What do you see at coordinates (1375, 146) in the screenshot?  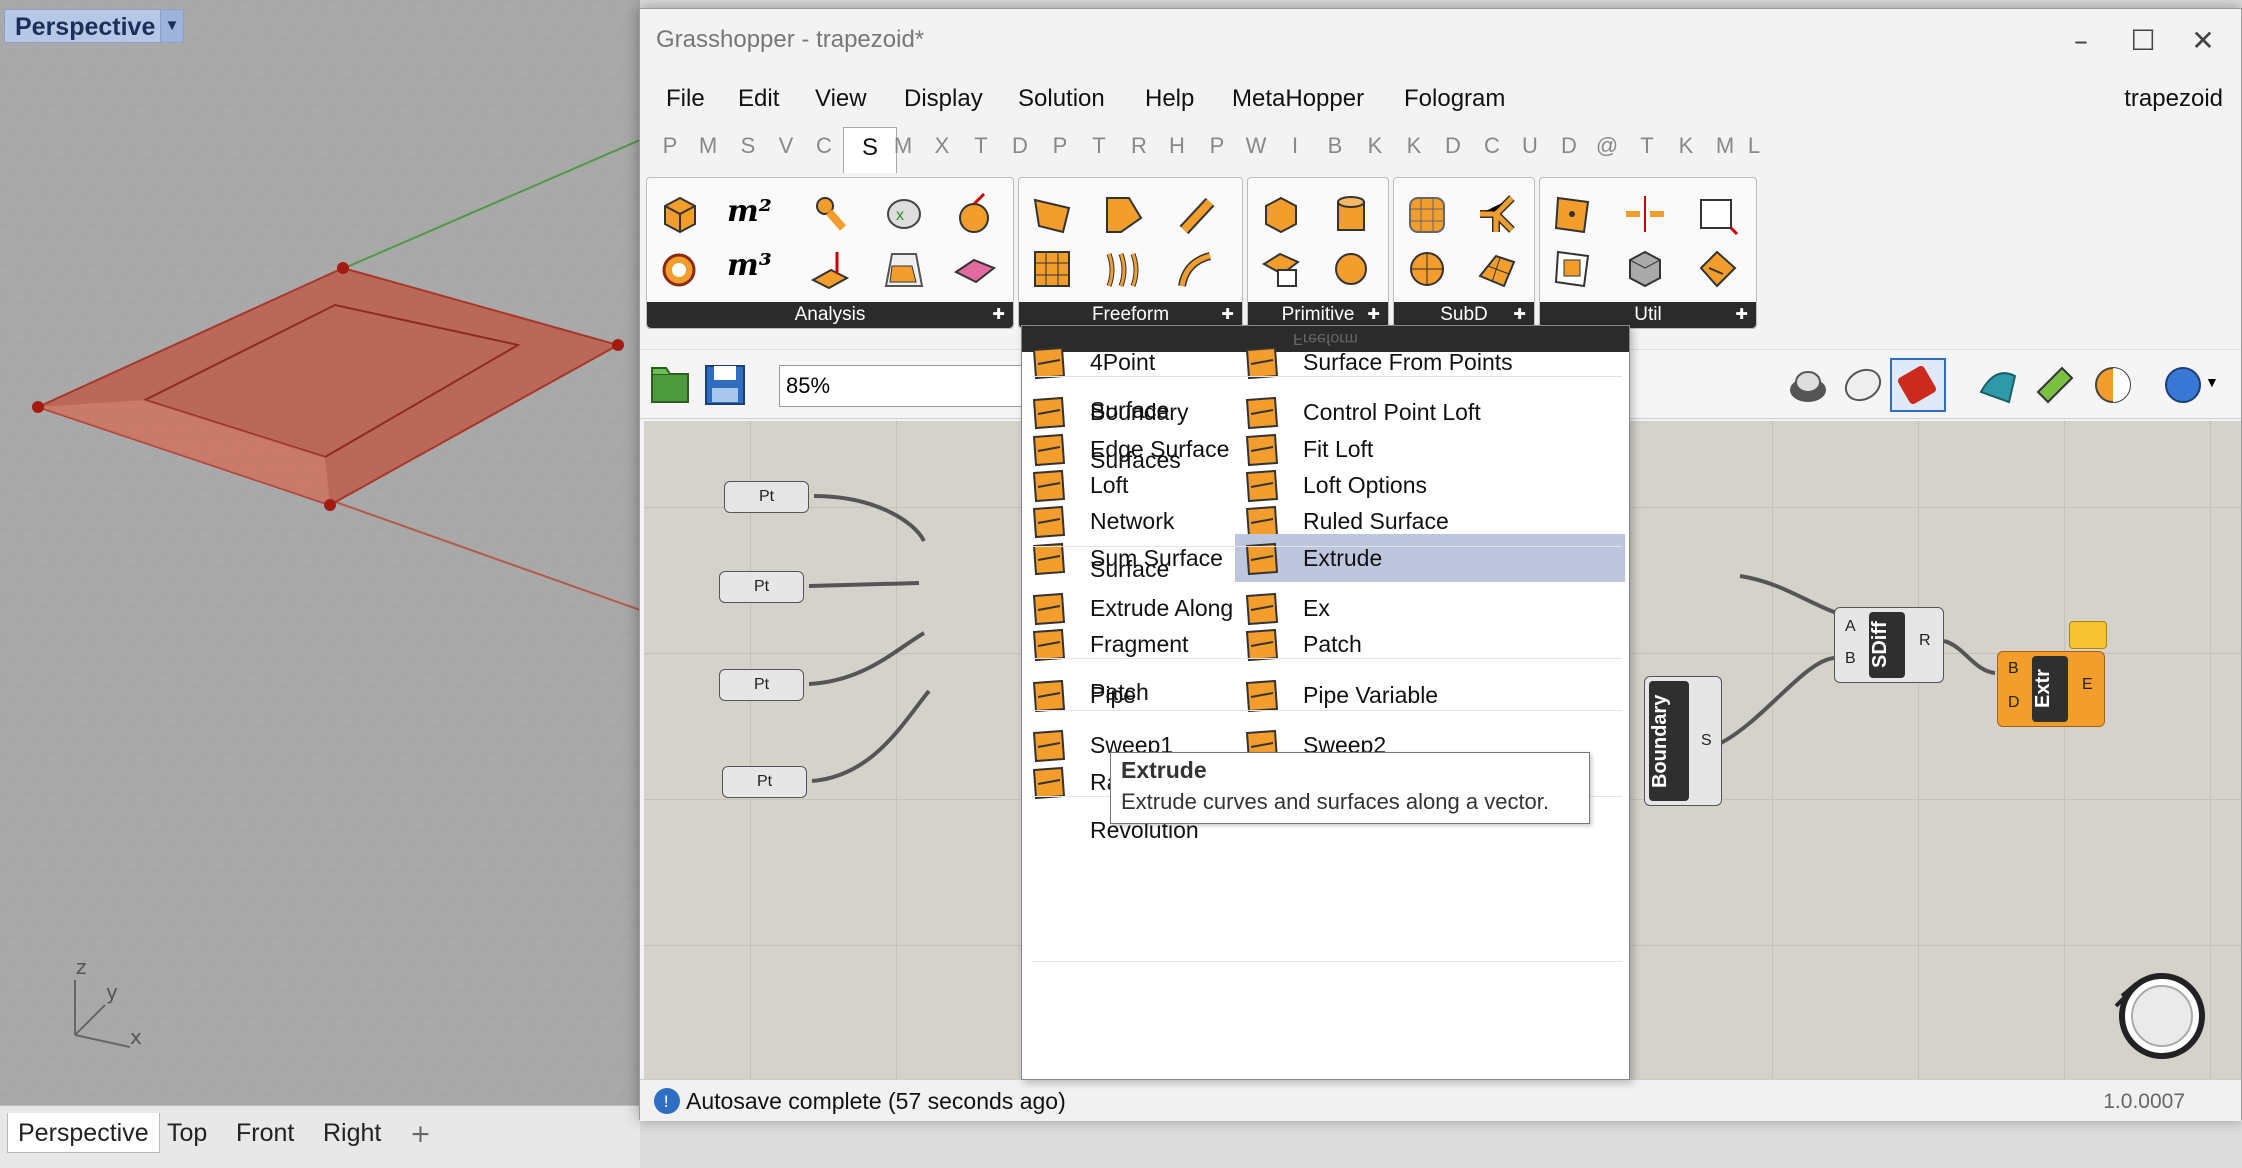 I see `component-tab-18: K` at bounding box center [1375, 146].